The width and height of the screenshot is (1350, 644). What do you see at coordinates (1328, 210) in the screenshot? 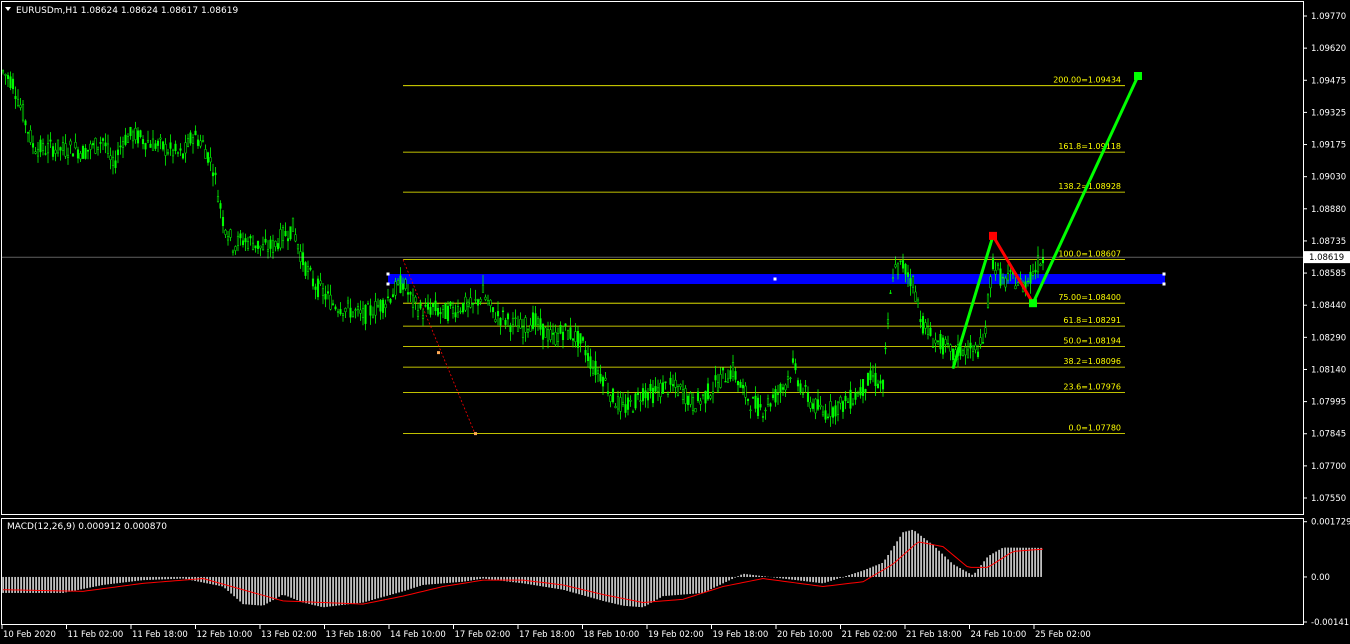
I see `y-tick-label: 1.08880` at bounding box center [1328, 210].